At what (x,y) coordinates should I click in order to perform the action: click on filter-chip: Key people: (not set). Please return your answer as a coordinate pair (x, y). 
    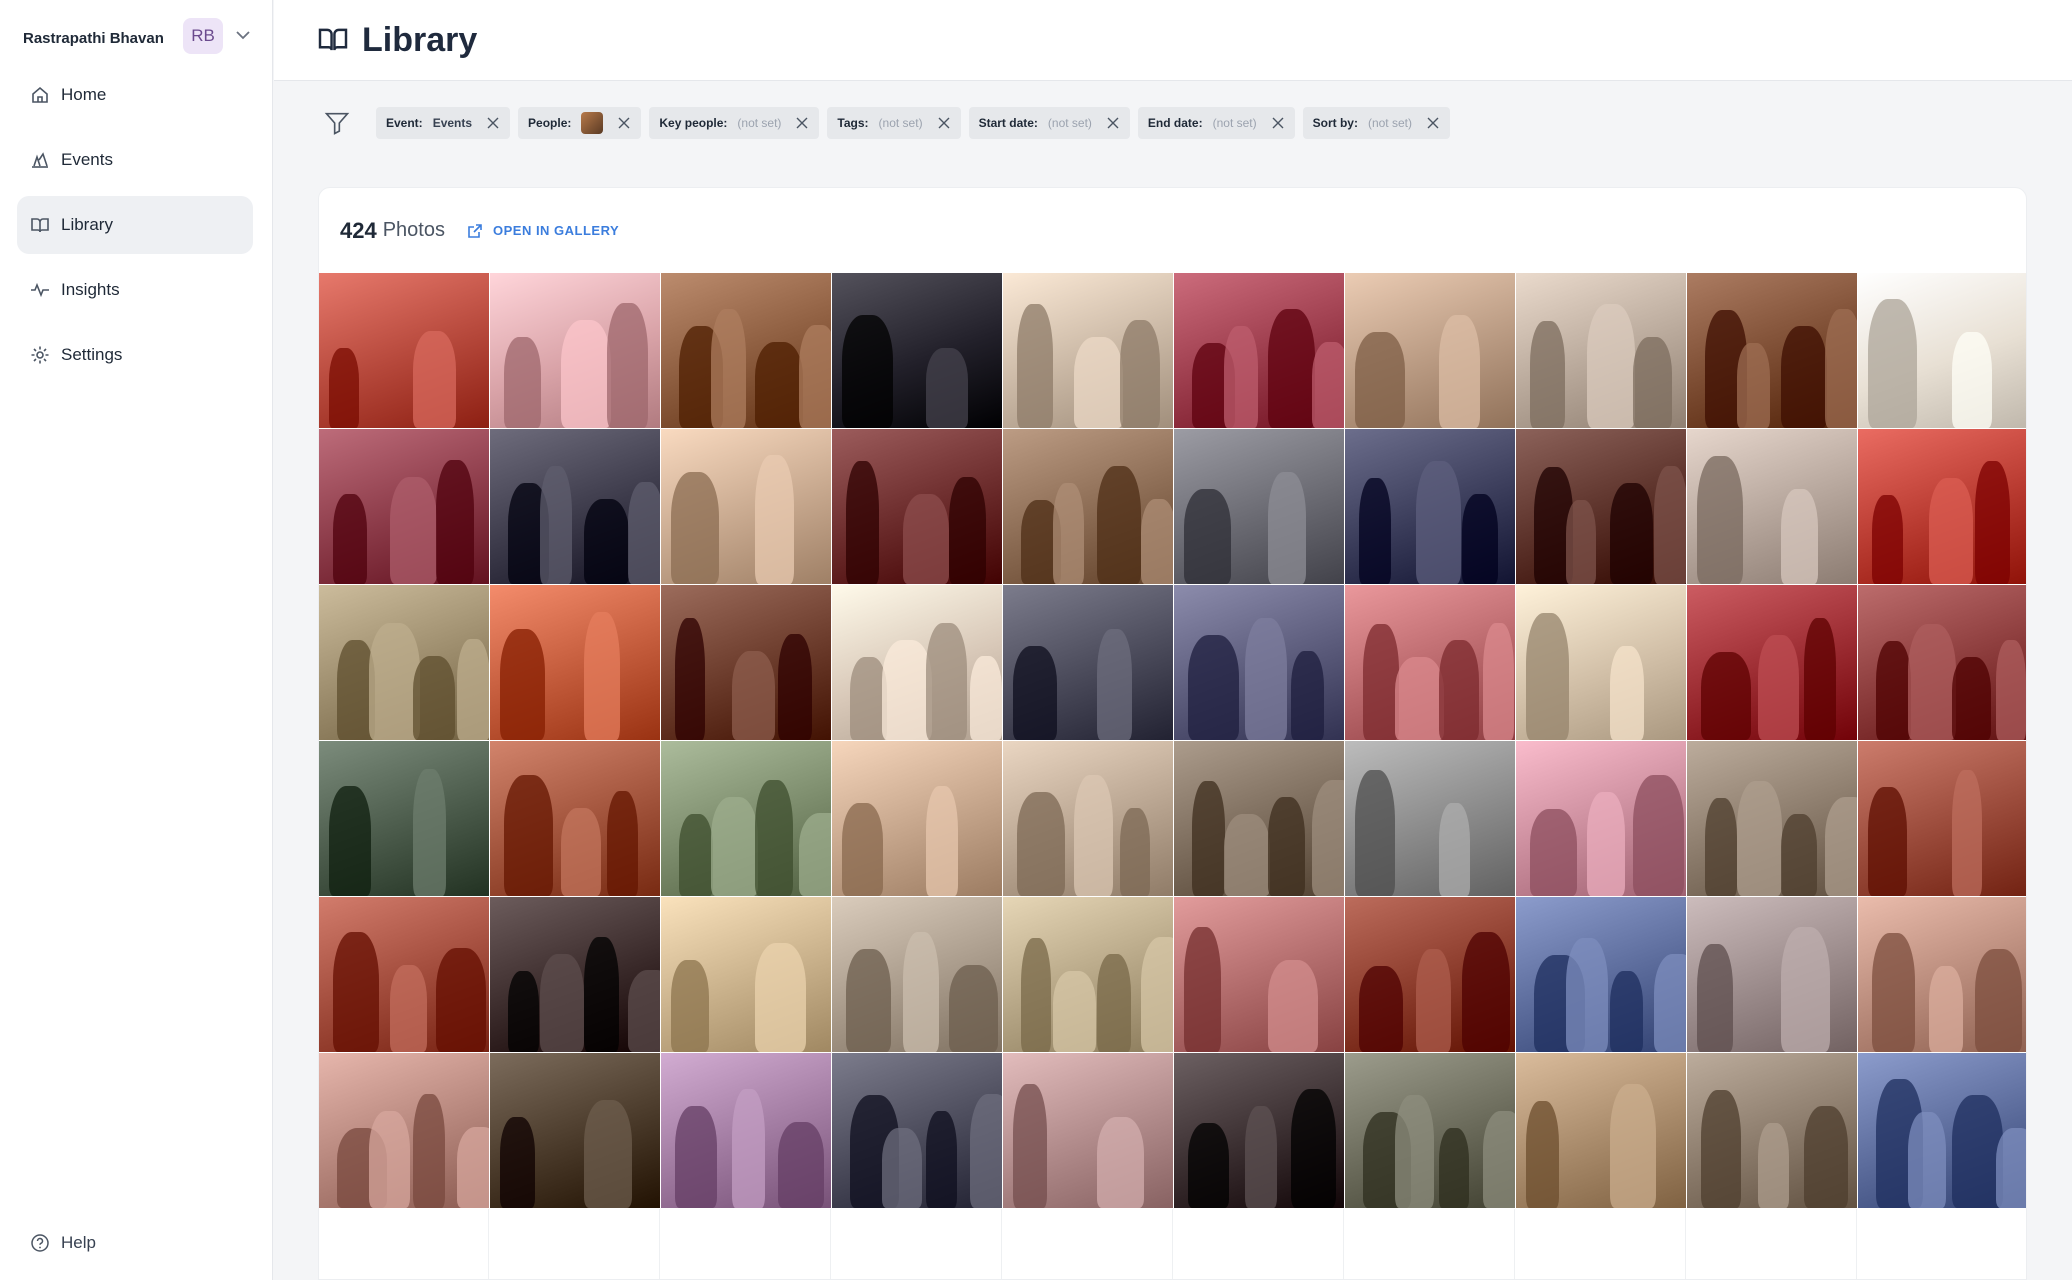
    Looking at the image, I should click on (734, 123).